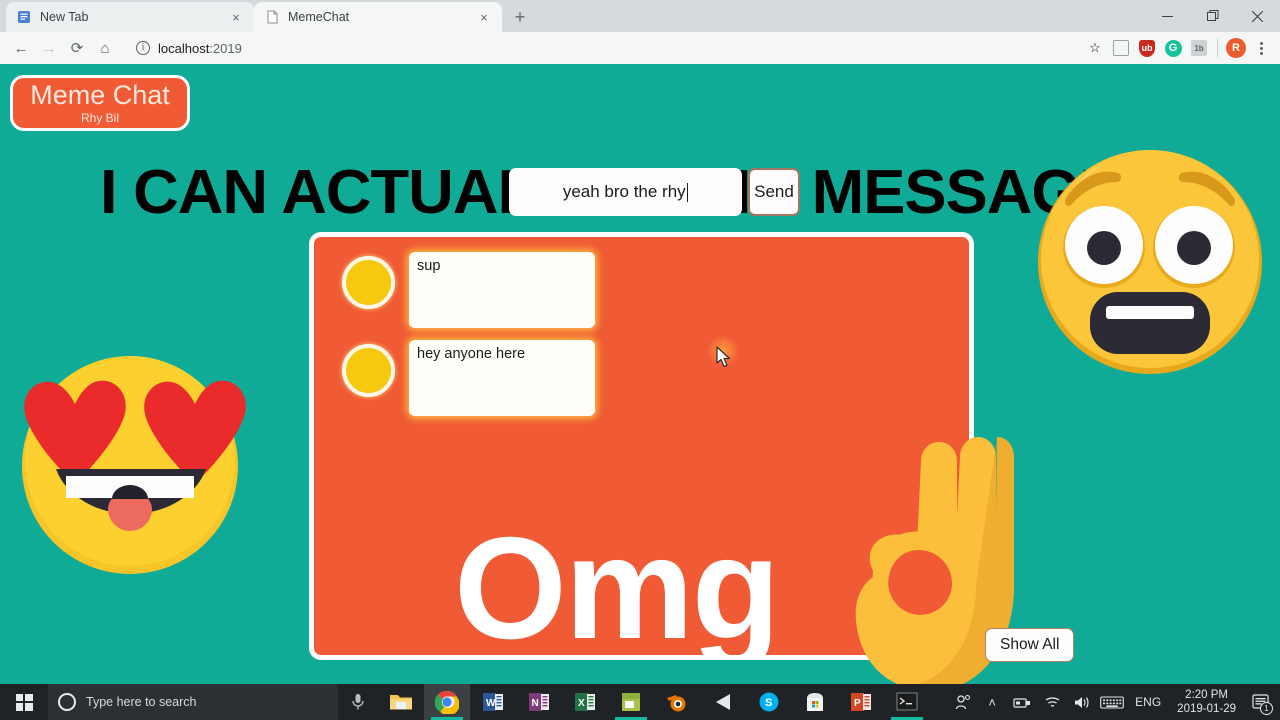 This screenshot has height=720, width=1280. Describe the element at coordinates (600, 48) in the screenshot. I see `address-bar: i localhost:2019` at that location.